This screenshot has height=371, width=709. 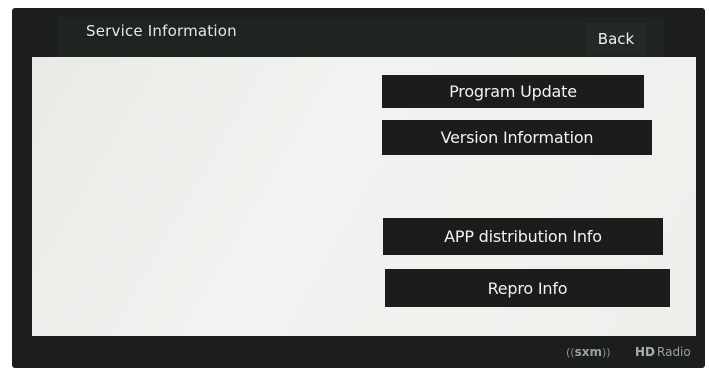 What do you see at coordinates (674, 352) in the screenshot?
I see `hd-radio-text: Radio` at bounding box center [674, 352].